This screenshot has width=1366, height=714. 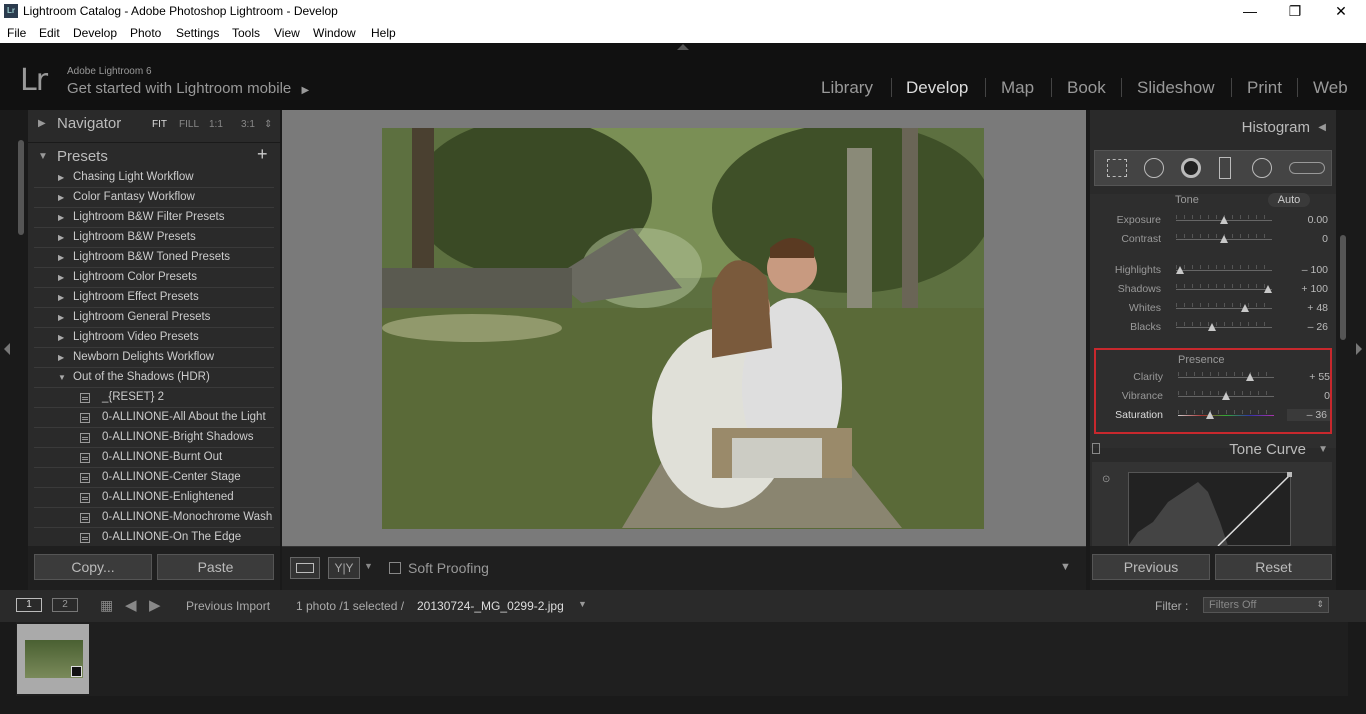 I want to click on zoom-stepper-icon: ⇕, so click(x=268, y=124).